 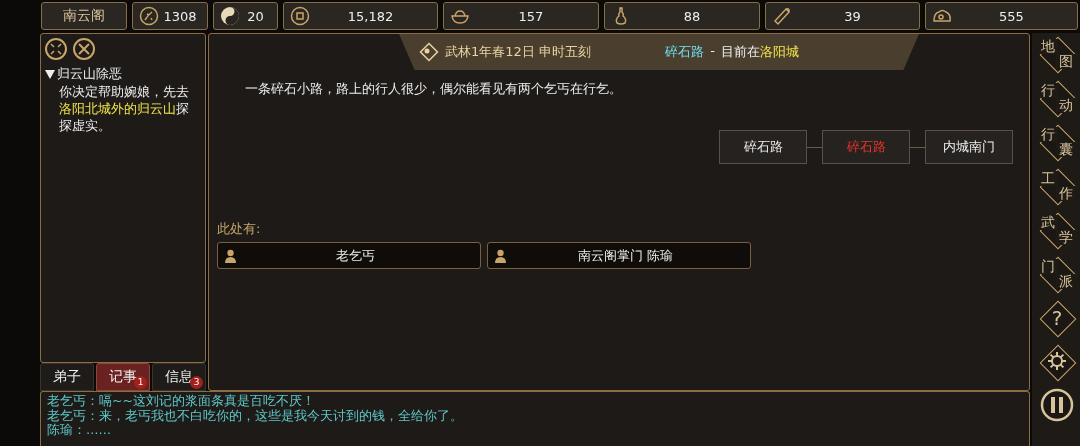 I want to click on quest-description: 你决定帮助婉娘，先去 洛阳北城外的归云山探探虚实。, so click(x=124, y=108).